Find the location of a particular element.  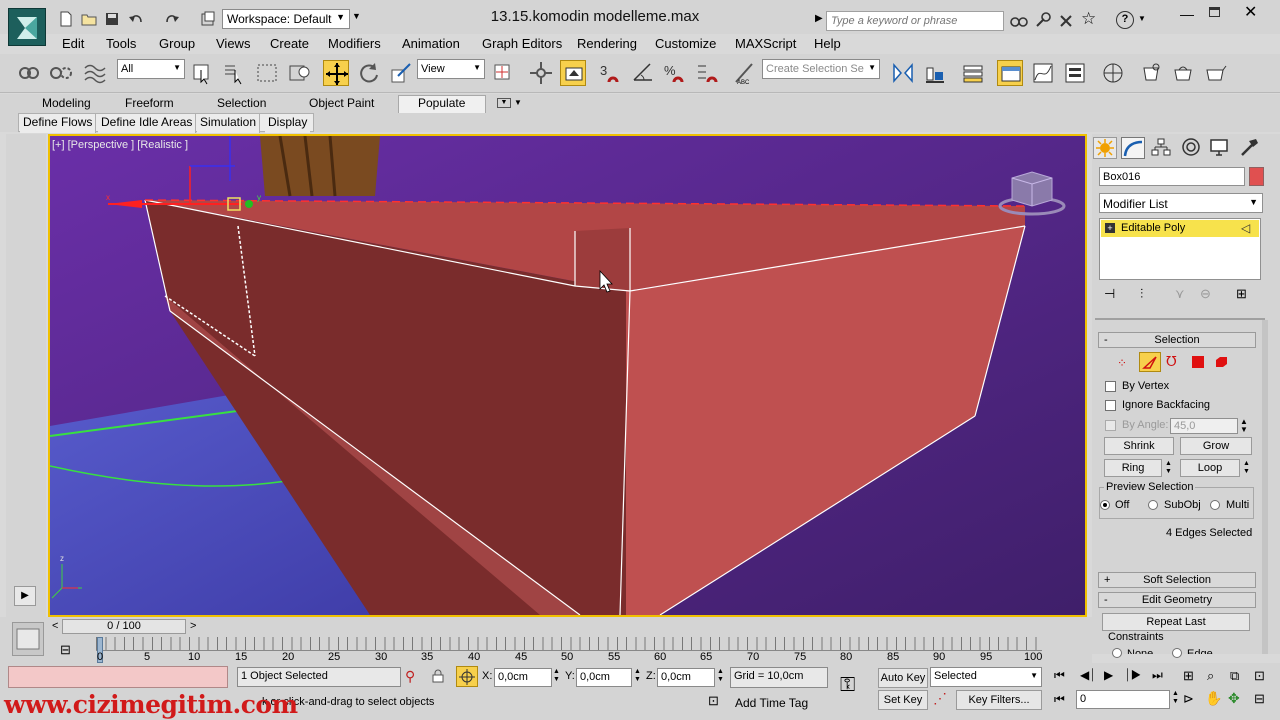

go-to-start-icon: ⏮ is located at coordinates (1059, 675).